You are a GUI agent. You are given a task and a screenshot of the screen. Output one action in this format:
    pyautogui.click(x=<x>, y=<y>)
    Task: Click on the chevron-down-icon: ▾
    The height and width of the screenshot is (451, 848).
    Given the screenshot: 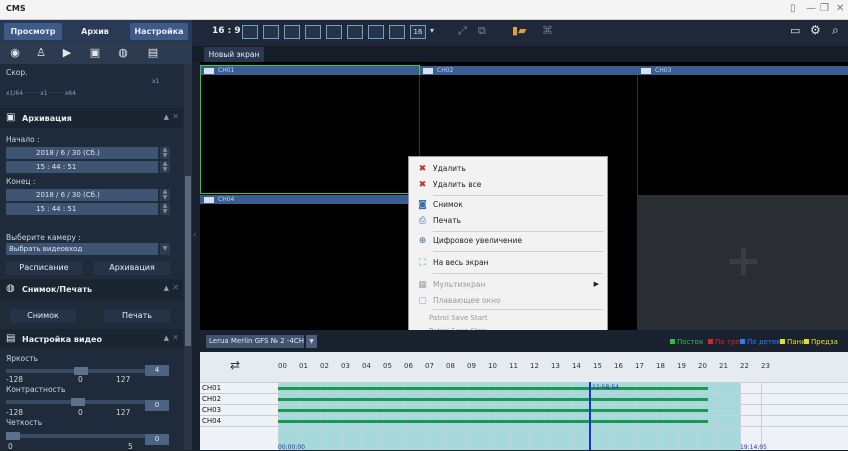 What is the action you would take?
    pyautogui.click(x=432, y=30)
    